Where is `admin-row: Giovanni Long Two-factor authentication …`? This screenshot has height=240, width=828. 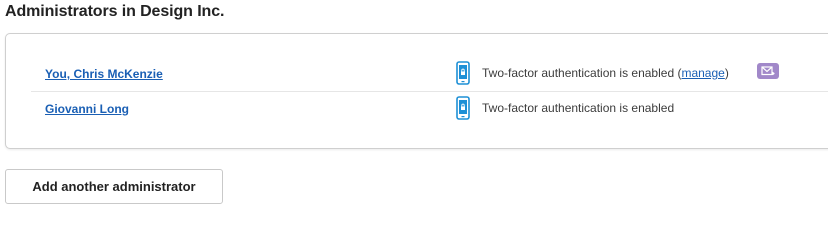
admin-row: Giovanni Long Two-factor authentication … is located at coordinates (429, 109).